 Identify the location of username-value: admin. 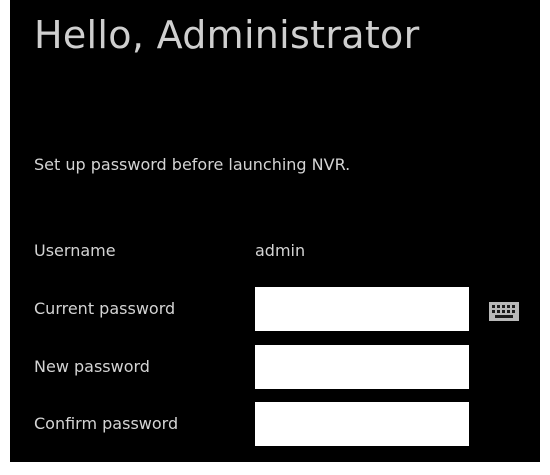
(280, 250).